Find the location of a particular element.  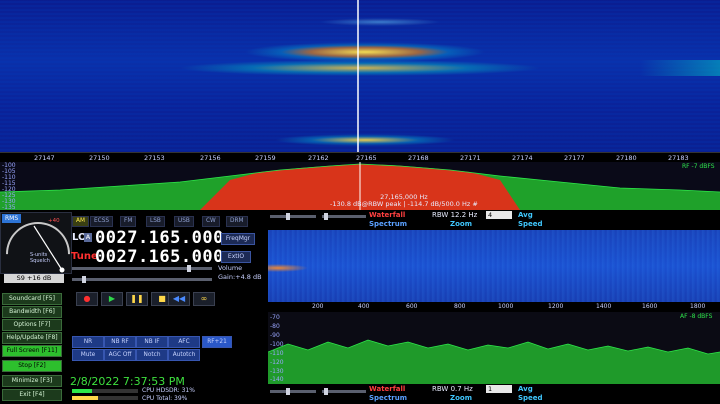

ruler-tick: 27150 is located at coordinates (99, 158).